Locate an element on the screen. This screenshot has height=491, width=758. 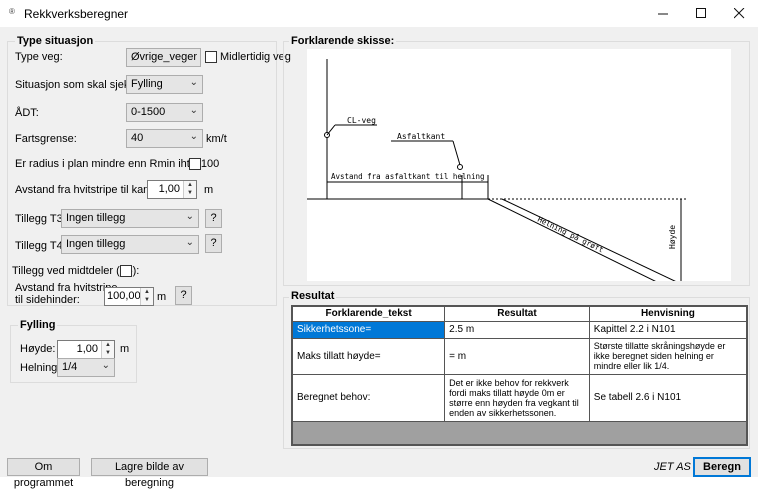
adt-value: 0-1500 is located at coordinates (148, 112).